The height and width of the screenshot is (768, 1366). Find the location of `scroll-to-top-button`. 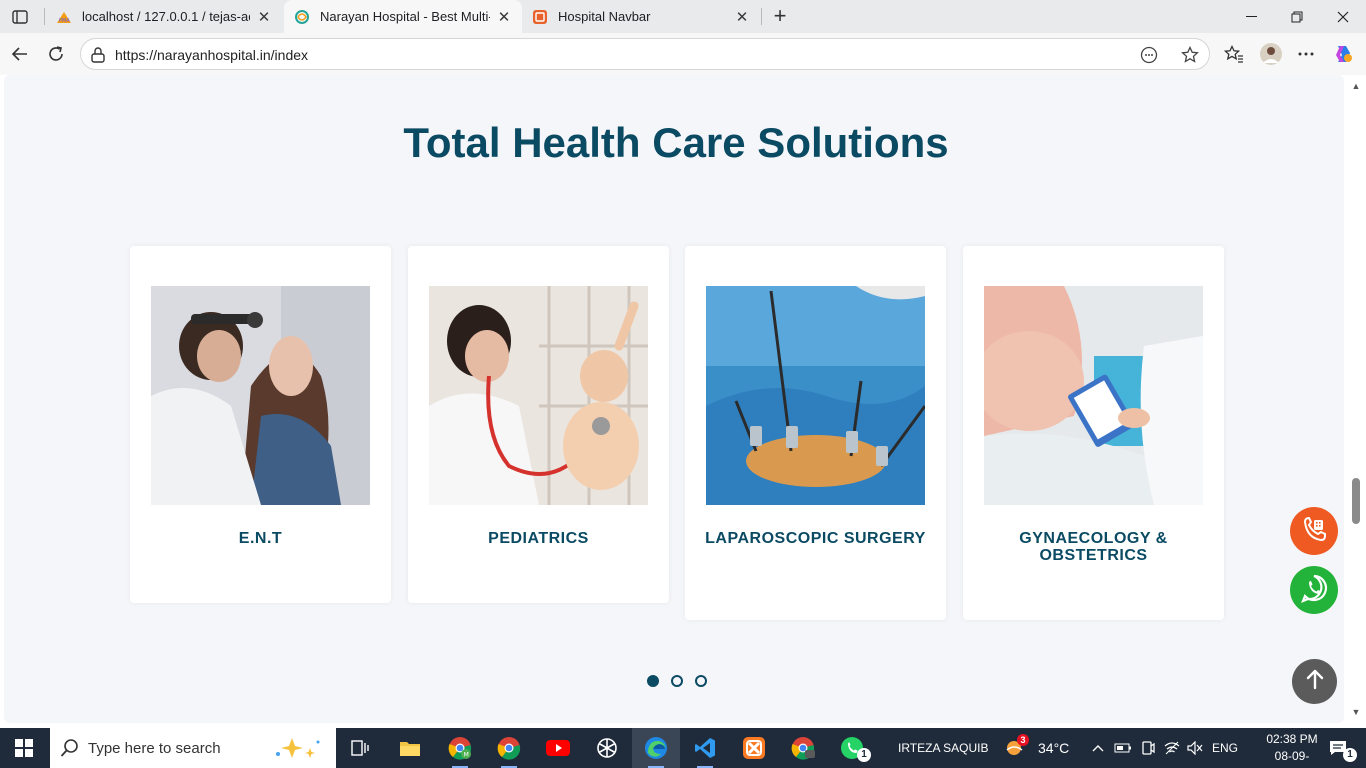

scroll-to-top-button is located at coordinates (1314, 681).